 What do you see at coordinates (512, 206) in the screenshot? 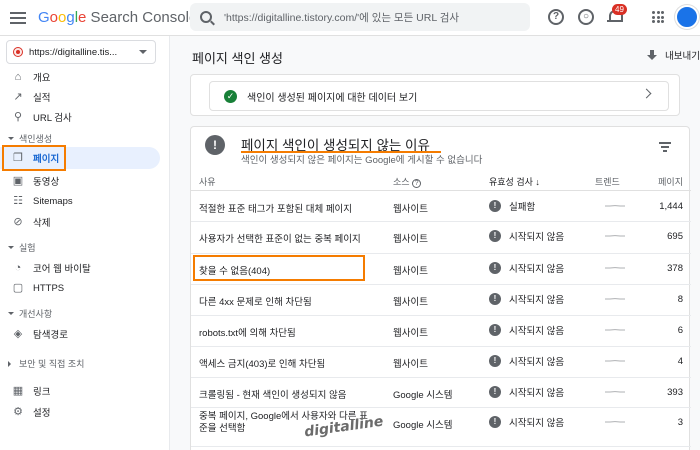
I see `validation-cell: ! 실패함` at bounding box center [512, 206].